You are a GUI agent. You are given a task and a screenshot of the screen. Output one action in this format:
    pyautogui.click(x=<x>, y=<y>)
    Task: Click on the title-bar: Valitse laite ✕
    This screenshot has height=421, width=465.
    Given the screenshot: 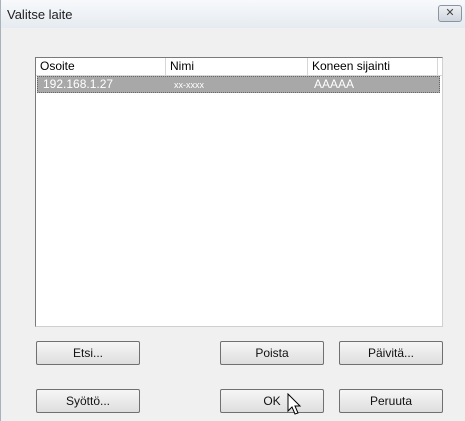 What is the action you would take?
    pyautogui.click(x=233, y=14)
    